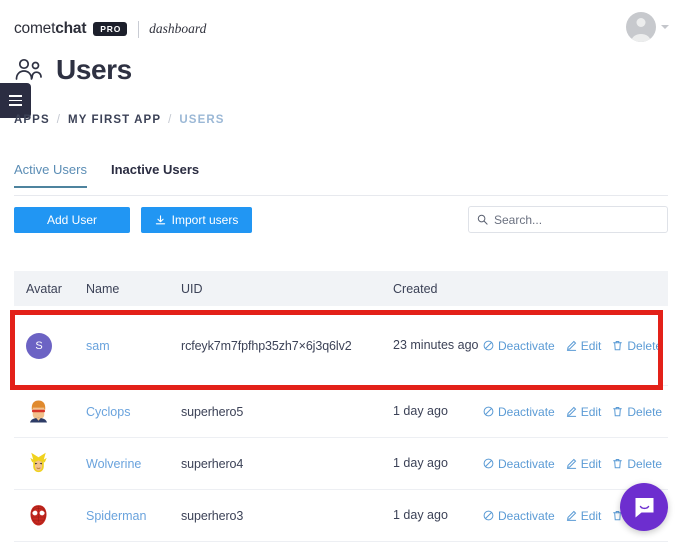 The height and width of the screenshot is (553, 682). What do you see at coordinates (201, 120) in the screenshot?
I see `breadcrumb-item-users: USERS` at bounding box center [201, 120].